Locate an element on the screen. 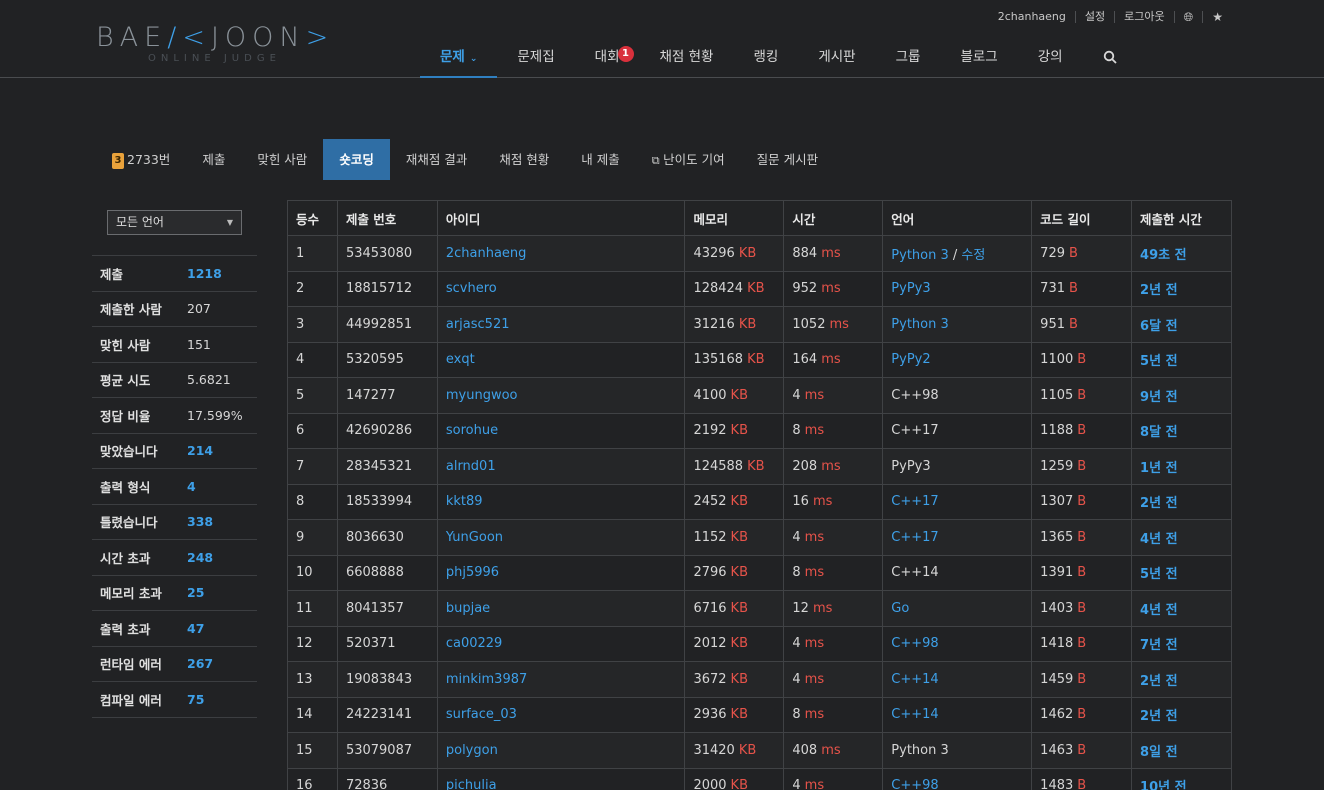 This screenshot has height=790, width=1324. problem-number-tab: 3 2733번 is located at coordinates (141, 159).